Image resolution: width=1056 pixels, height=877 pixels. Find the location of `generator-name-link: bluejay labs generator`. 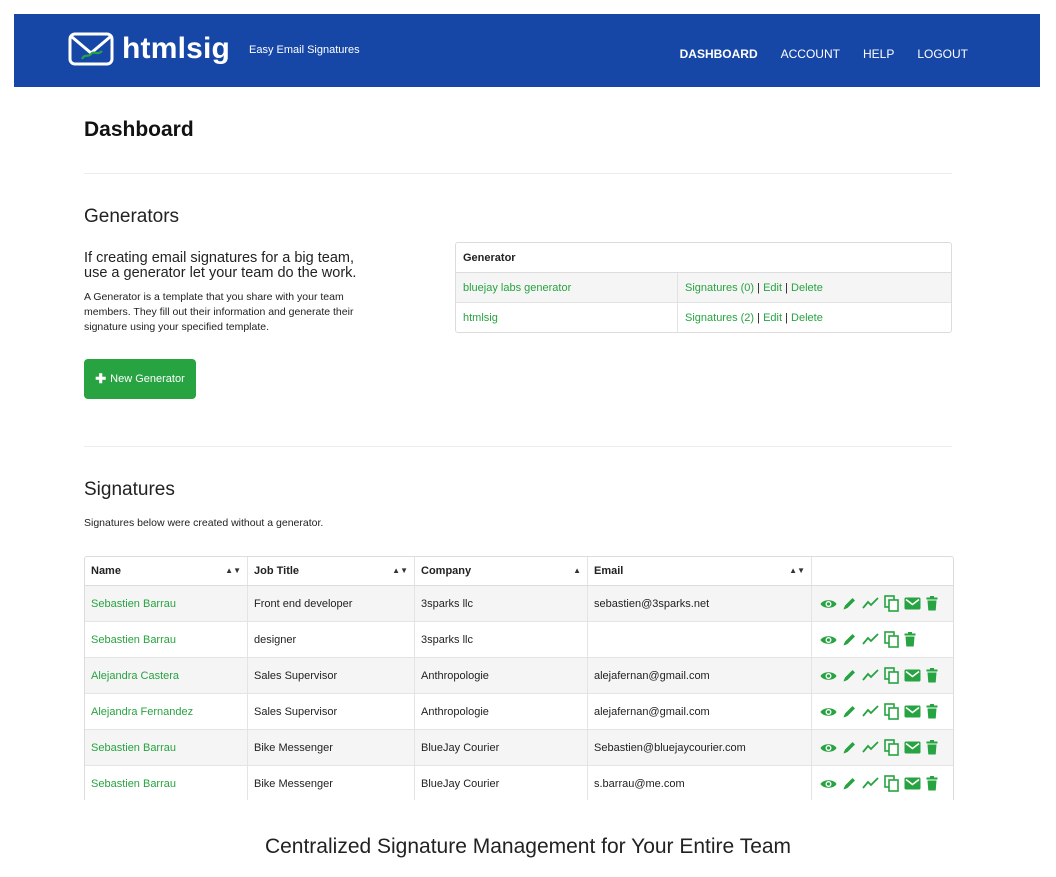

generator-name-link: bluejay labs generator is located at coordinates (517, 288).